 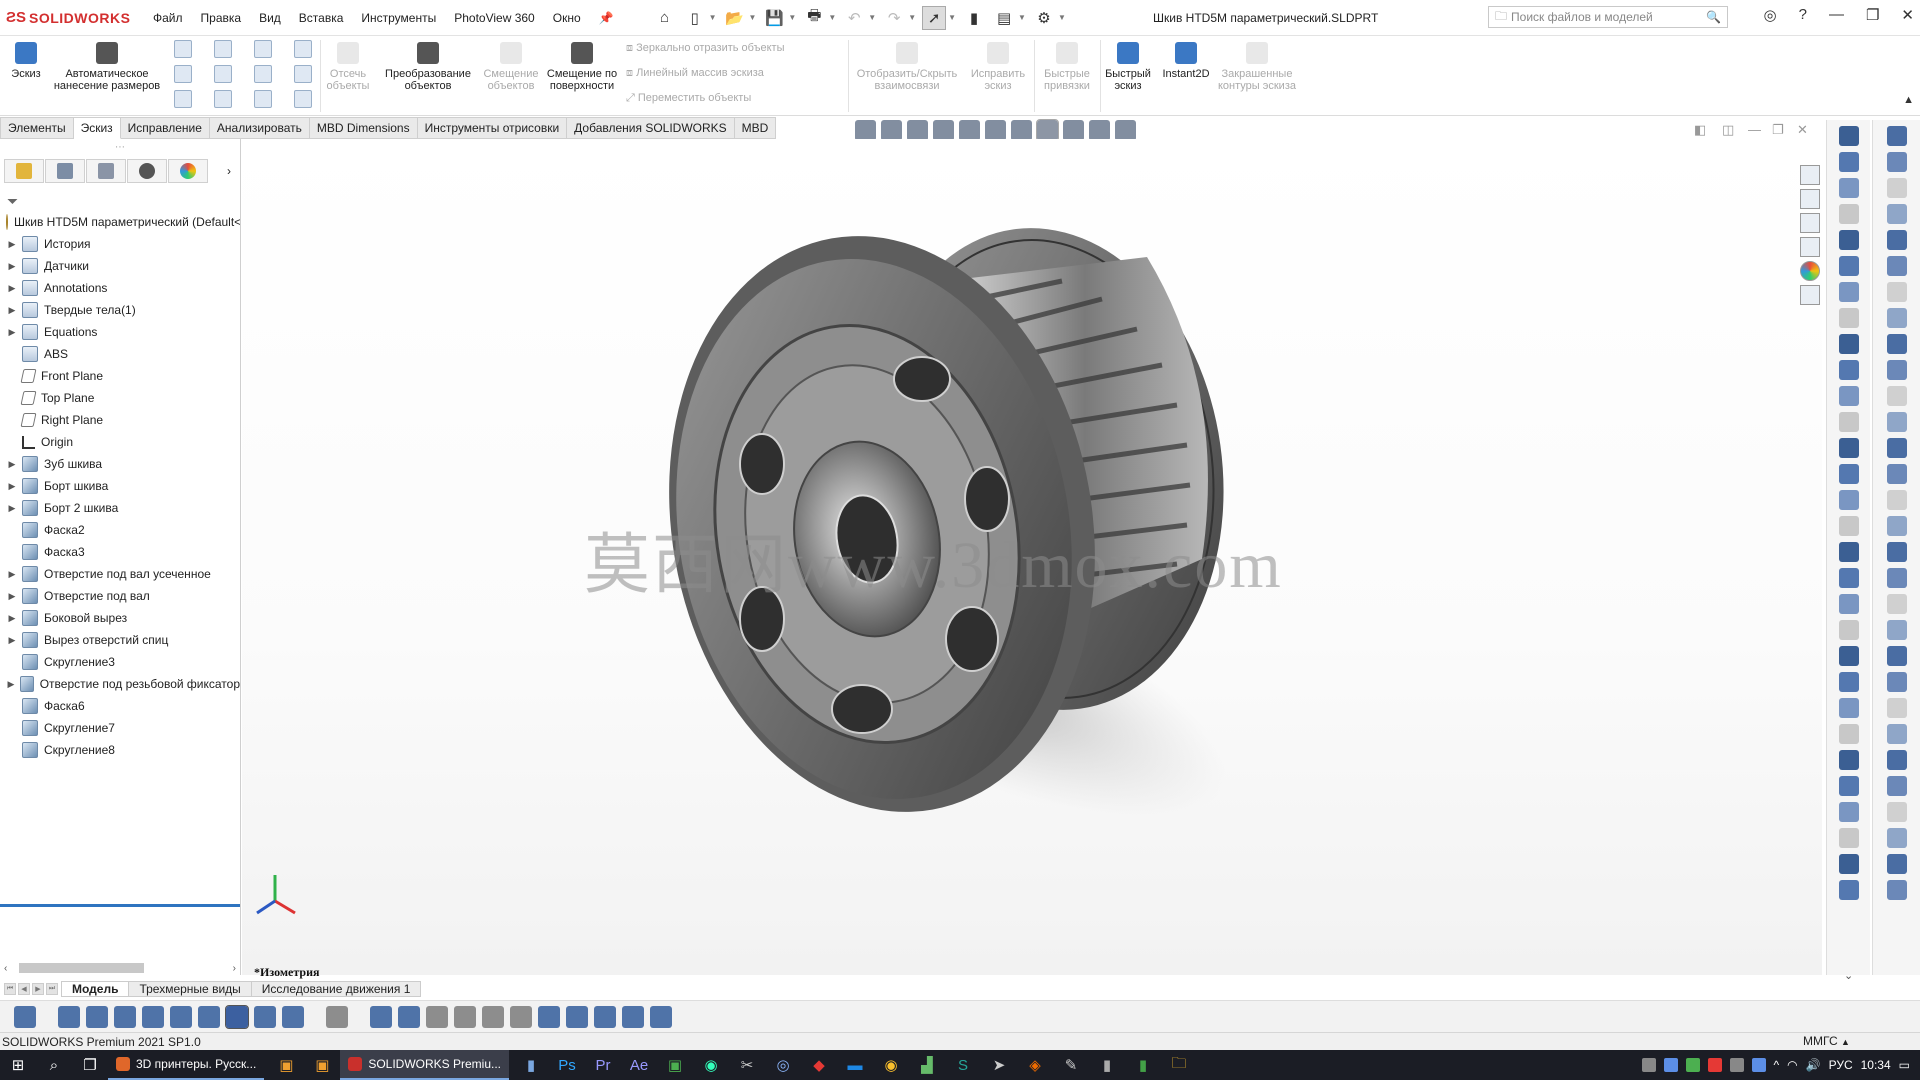 What do you see at coordinates (10, 989) in the screenshot?
I see `first-tab-icon: ⏮` at bounding box center [10, 989].